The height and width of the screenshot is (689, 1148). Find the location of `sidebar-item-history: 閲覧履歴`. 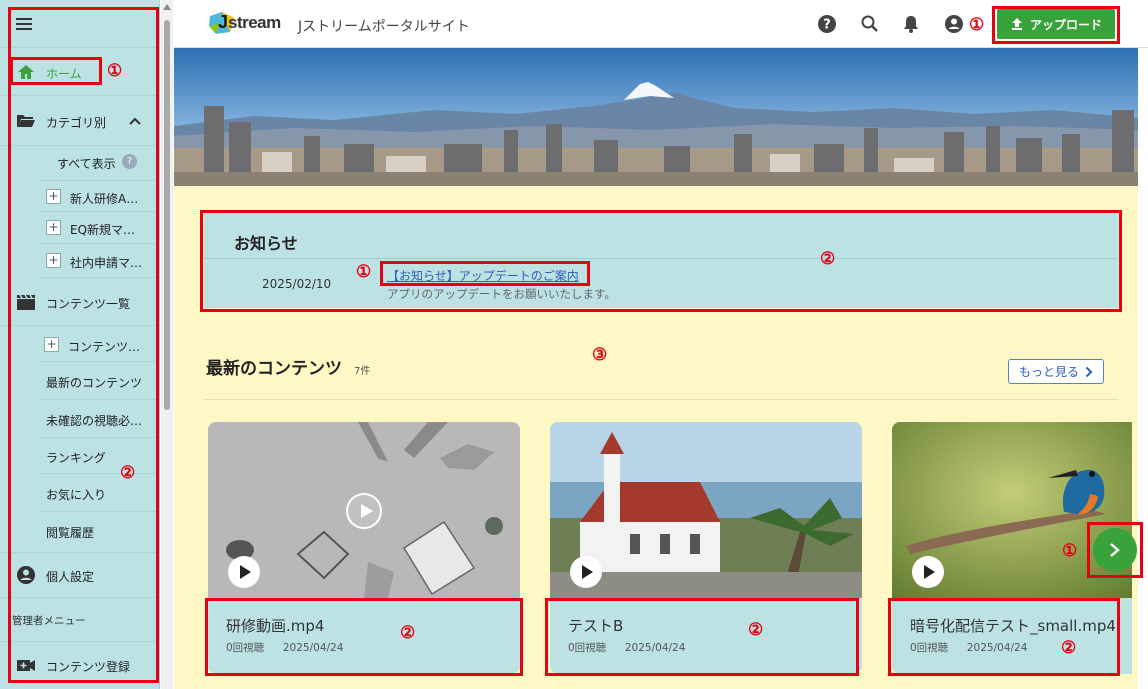

sidebar-item-history: 閲覧履歴 is located at coordinates (98, 532).